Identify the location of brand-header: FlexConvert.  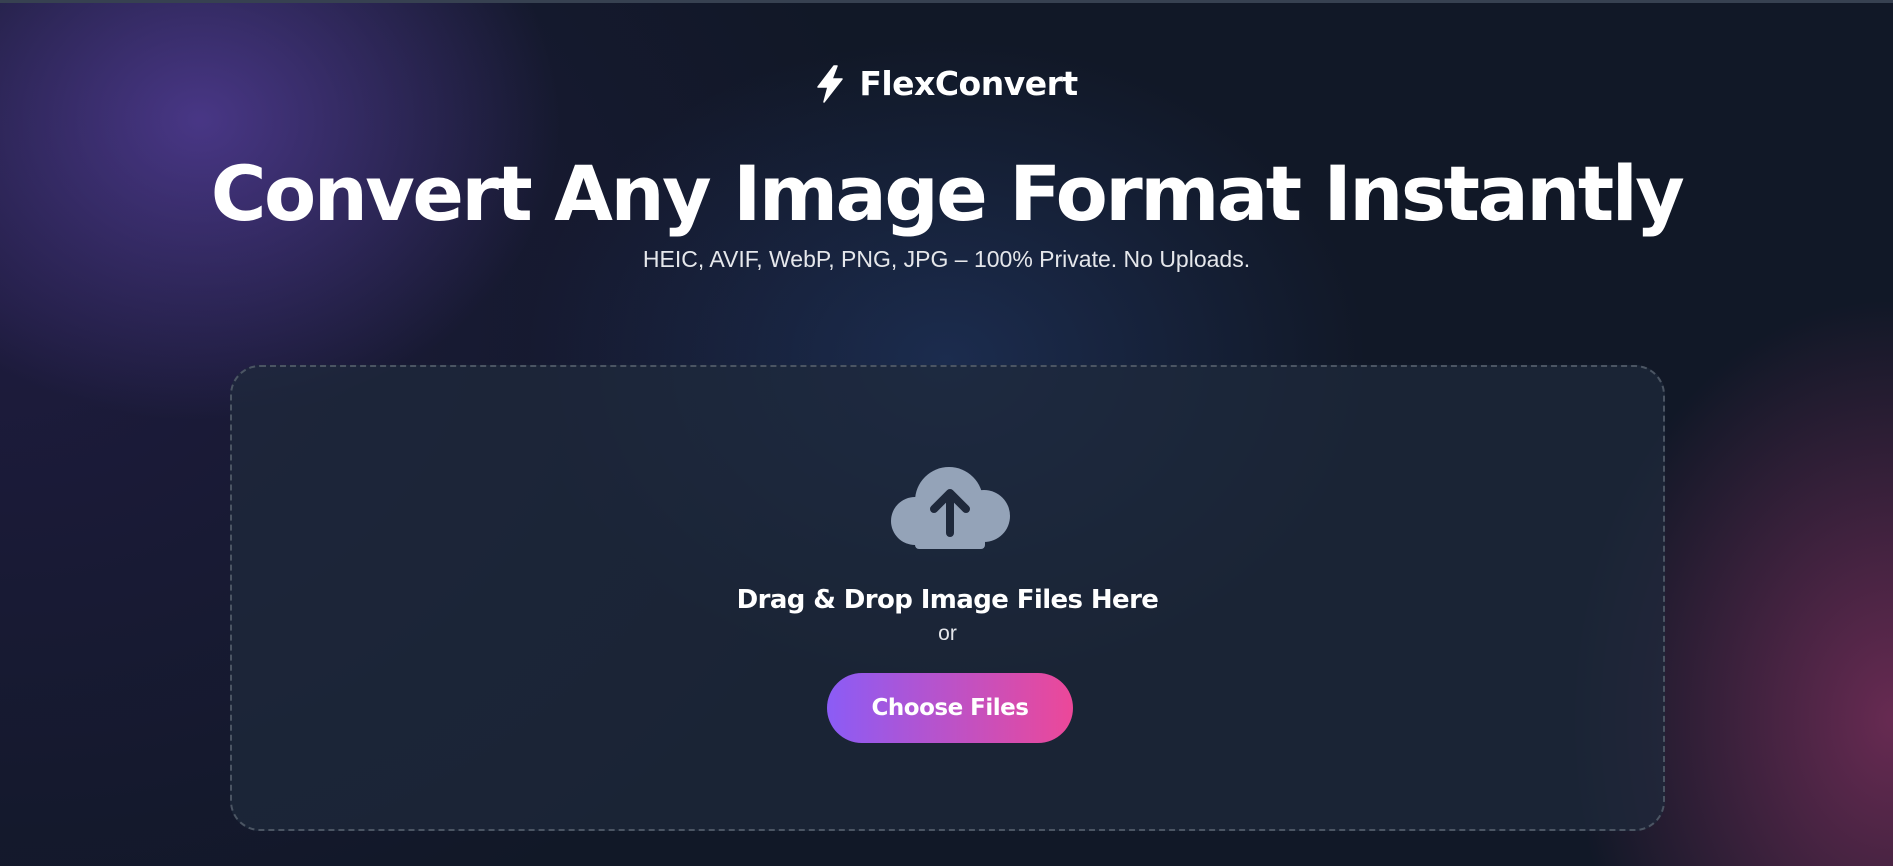
(946, 83).